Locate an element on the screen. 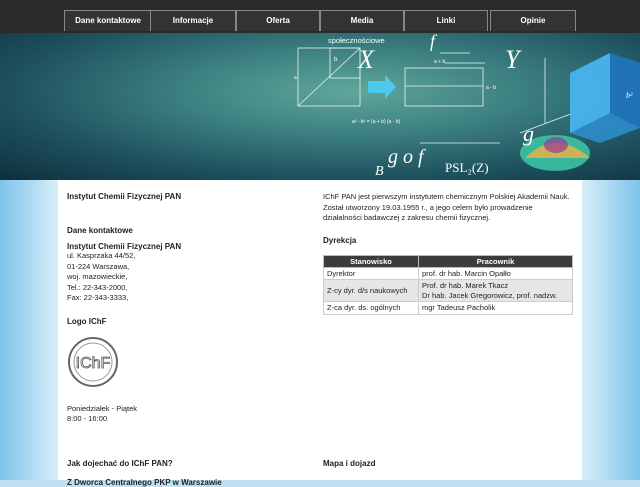 The width and height of the screenshot is (640, 487). nav-oferta: Oferta is located at coordinates (278, 20).